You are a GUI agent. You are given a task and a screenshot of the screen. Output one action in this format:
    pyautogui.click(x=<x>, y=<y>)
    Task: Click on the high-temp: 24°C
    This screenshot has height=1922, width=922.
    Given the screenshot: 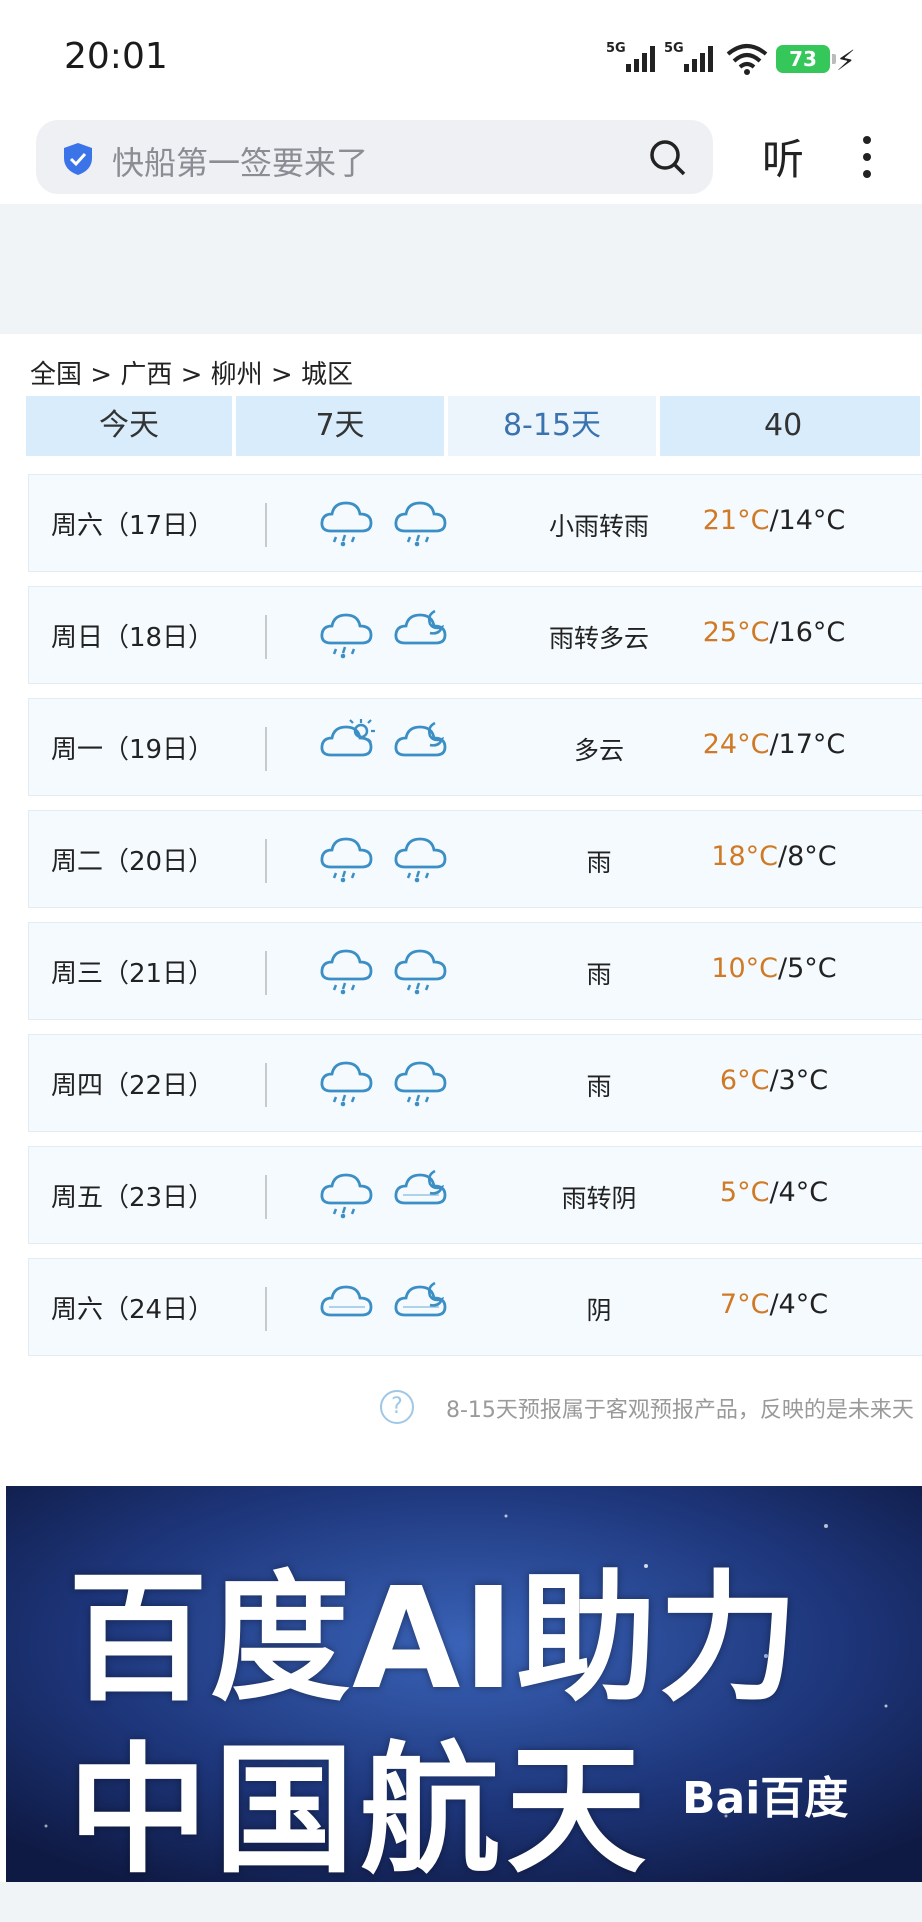 What is the action you would take?
    pyautogui.click(x=736, y=744)
    